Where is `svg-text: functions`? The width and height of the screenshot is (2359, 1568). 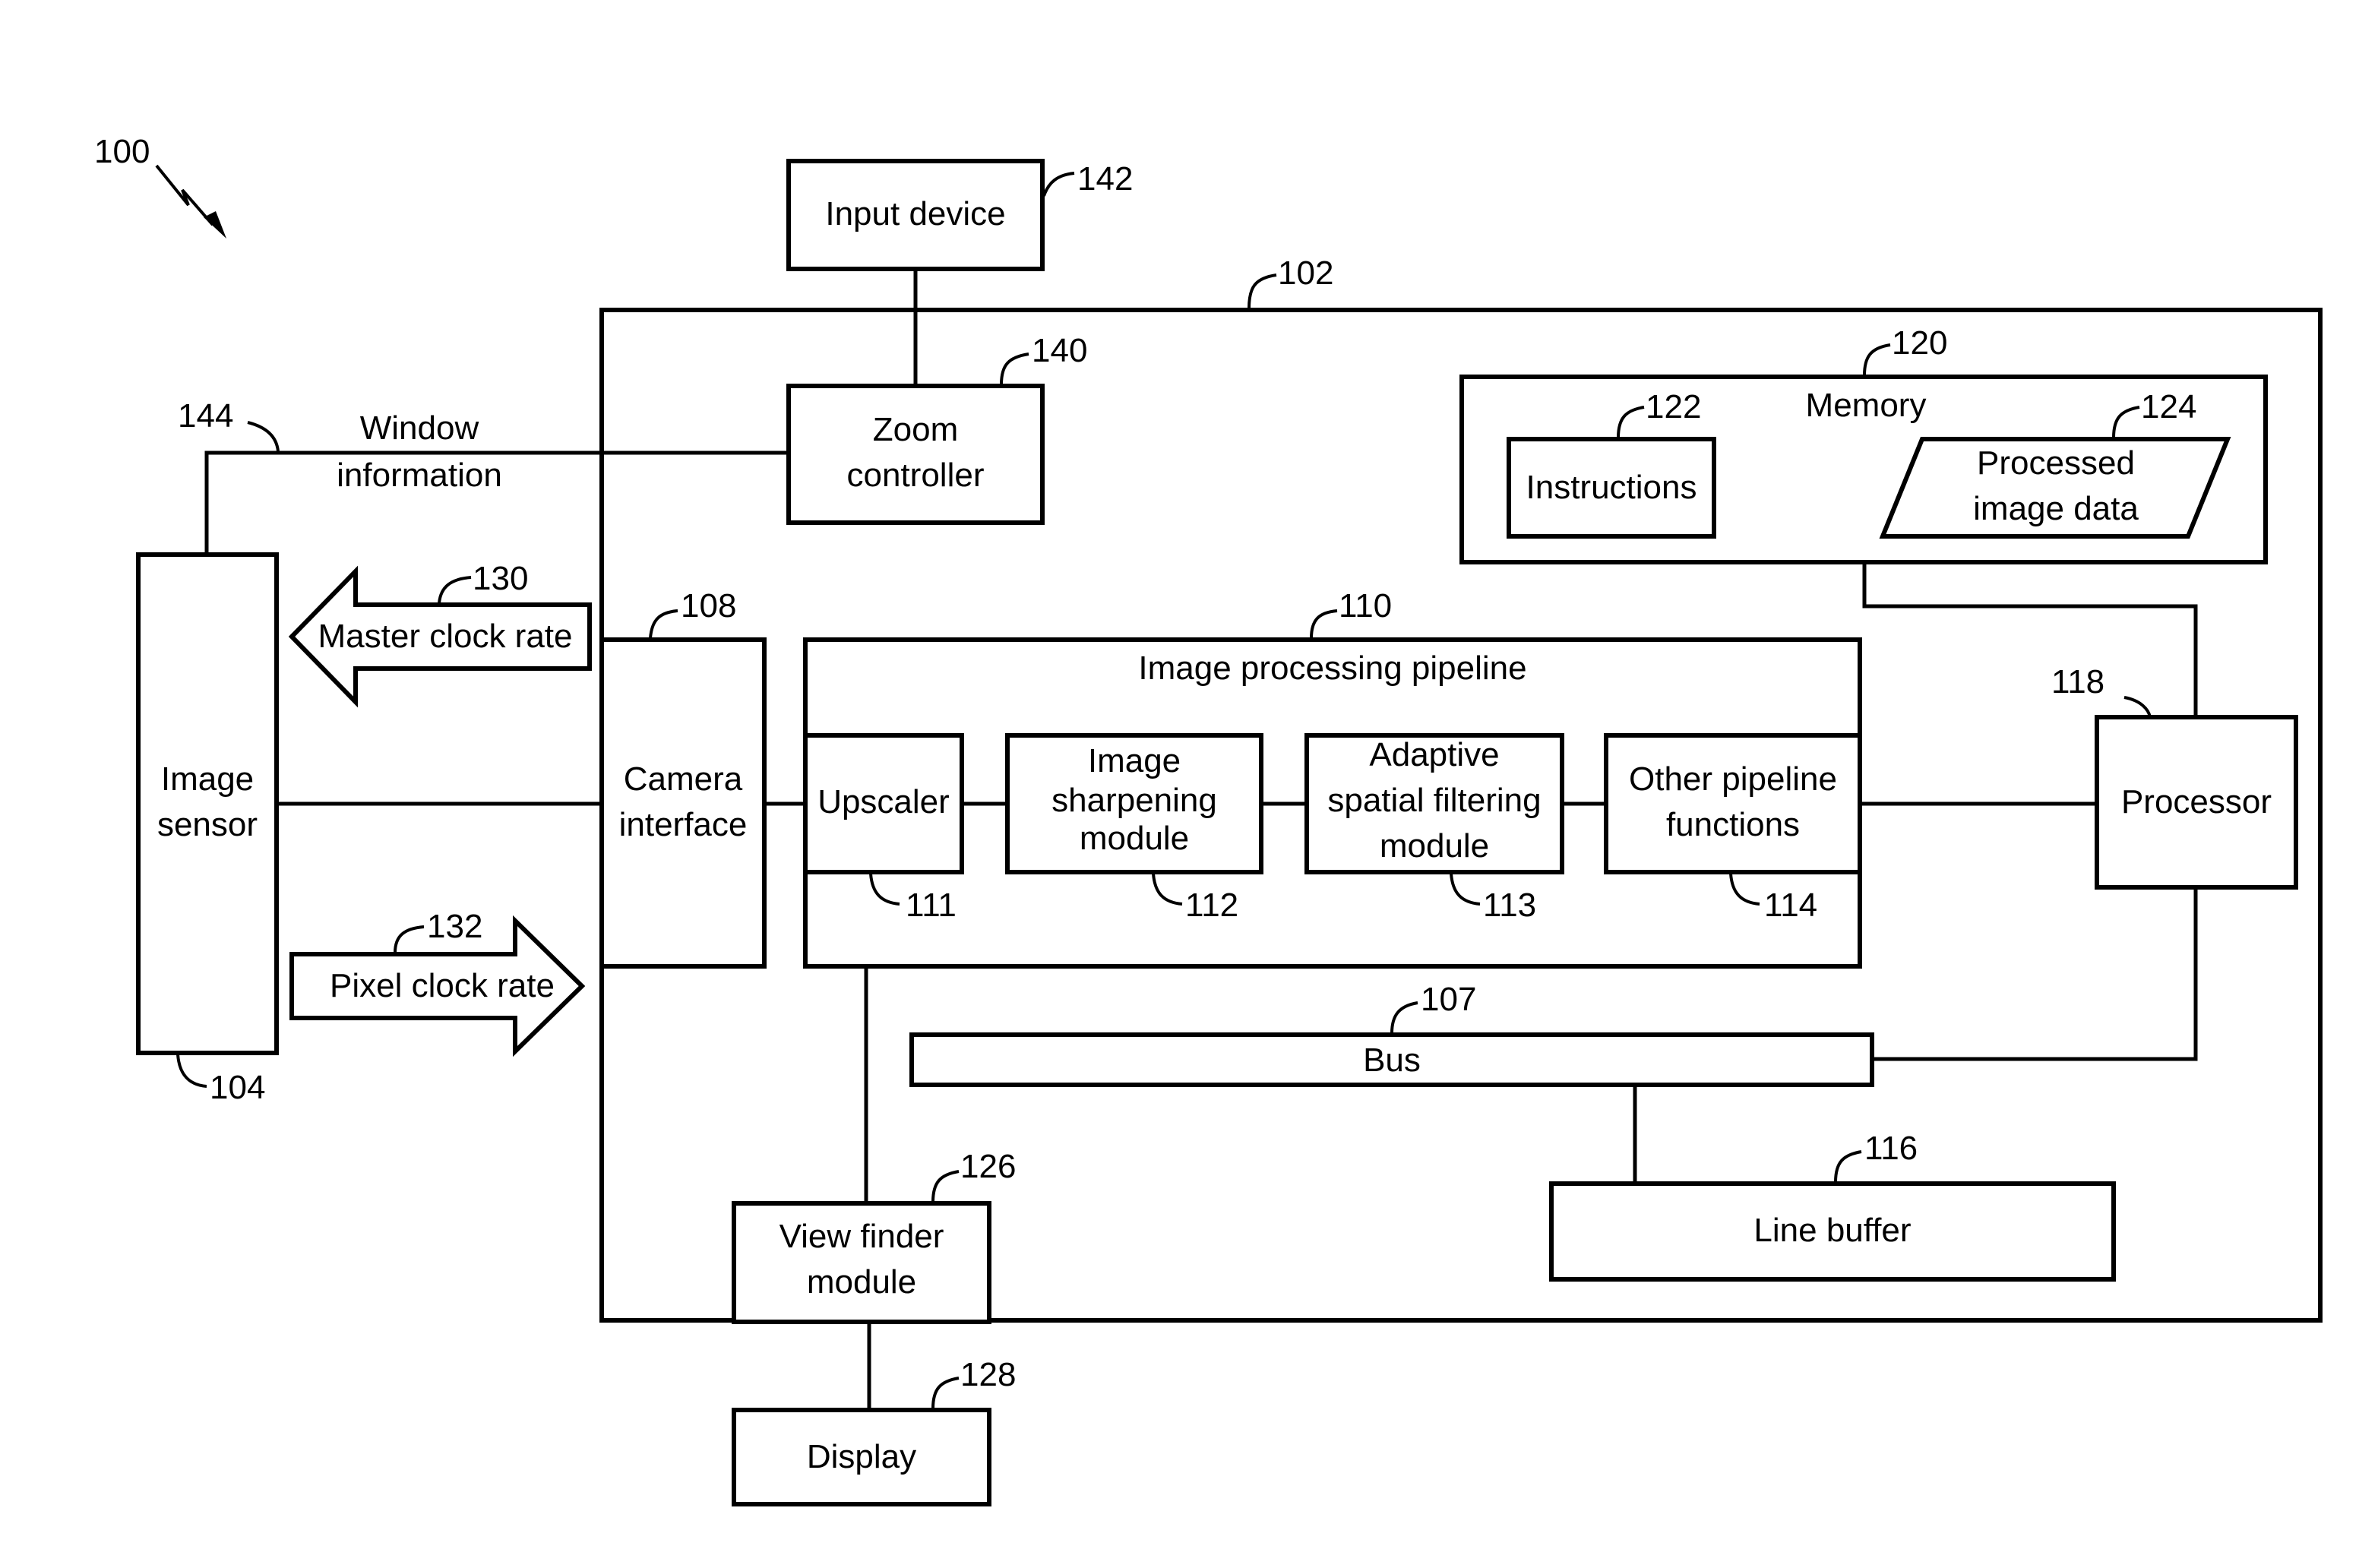 svg-text: functions is located at coordinates (1733, 824).